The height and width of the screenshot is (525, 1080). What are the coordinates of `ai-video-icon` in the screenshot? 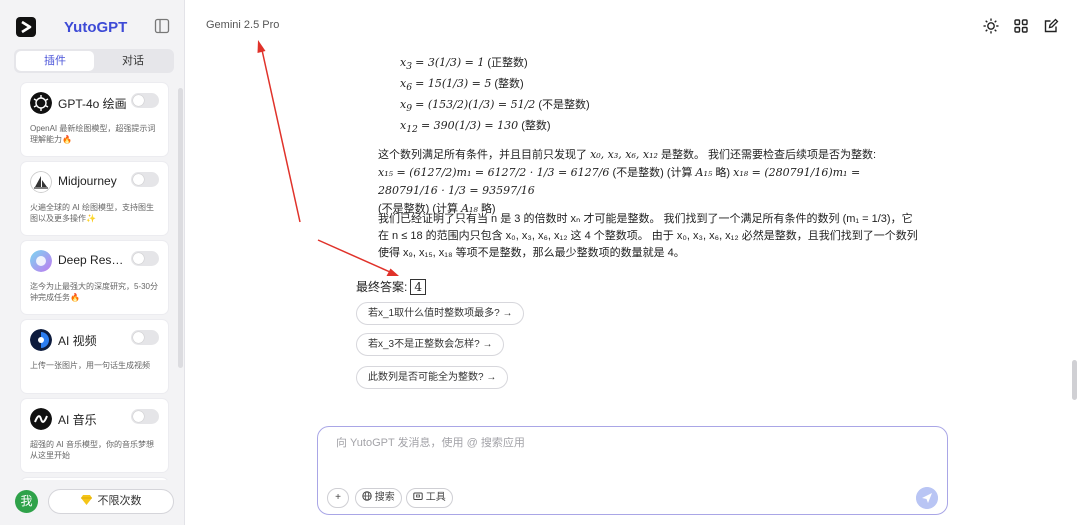 It's located at (41, 340).